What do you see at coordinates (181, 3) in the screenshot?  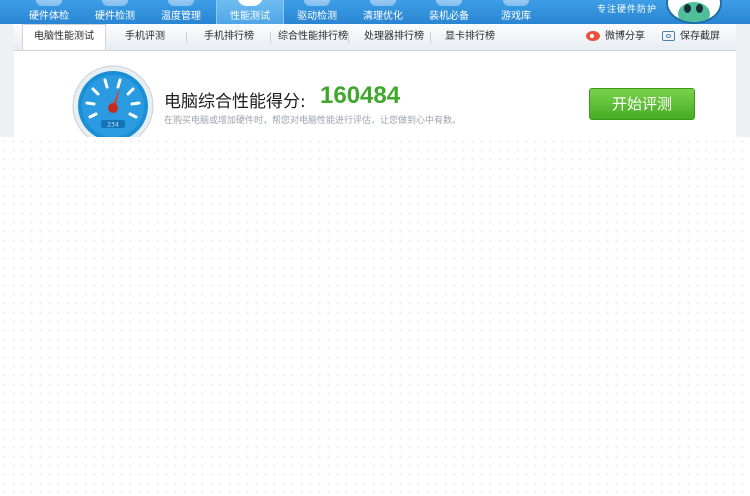 I see `thermometer-icon` at bounding box center [181, 3].